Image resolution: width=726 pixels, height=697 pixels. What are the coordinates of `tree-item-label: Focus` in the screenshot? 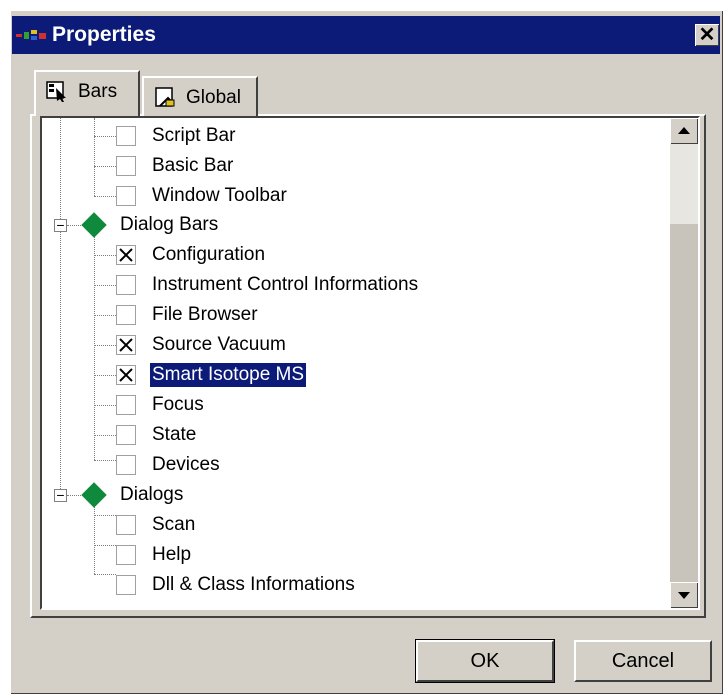 It's located at (178, 404).